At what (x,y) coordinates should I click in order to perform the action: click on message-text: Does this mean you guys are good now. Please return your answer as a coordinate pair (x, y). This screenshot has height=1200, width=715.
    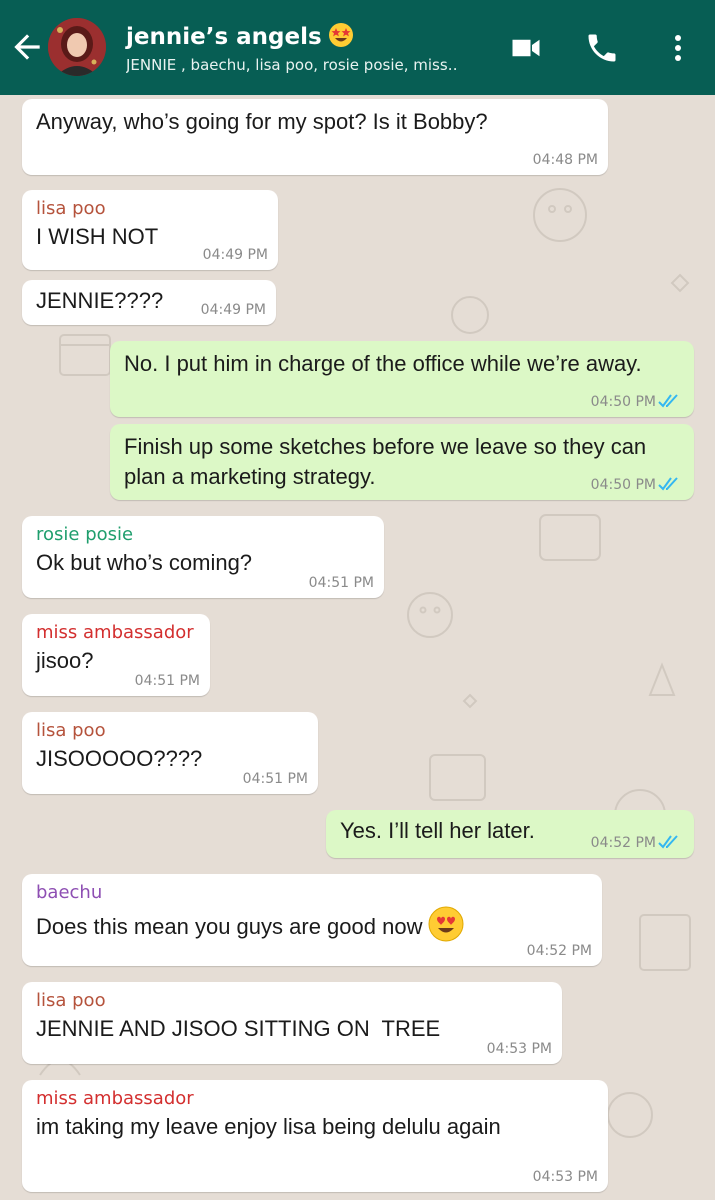
    Looking at the image, I should click on (312, 924).